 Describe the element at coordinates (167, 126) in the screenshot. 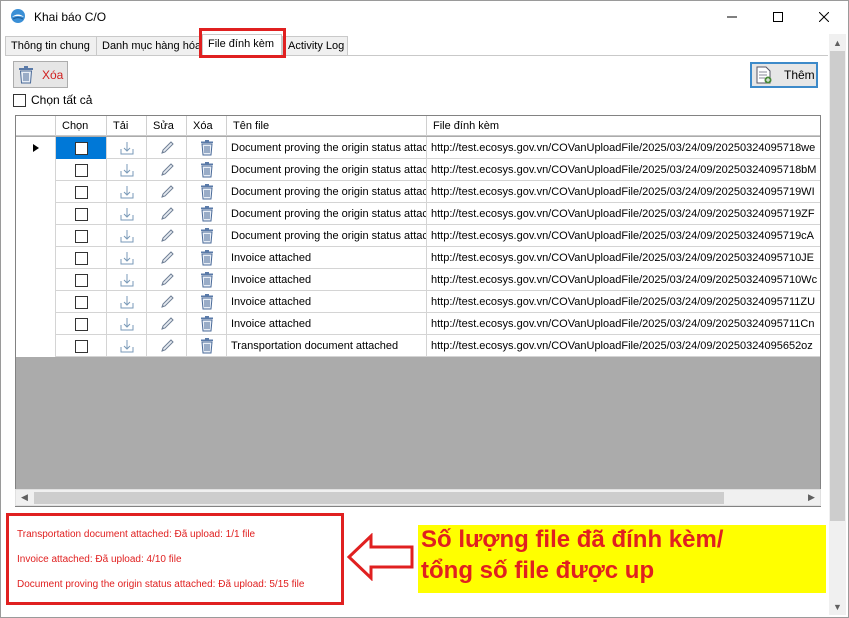

I see `header-edit: Sửa` at that location.